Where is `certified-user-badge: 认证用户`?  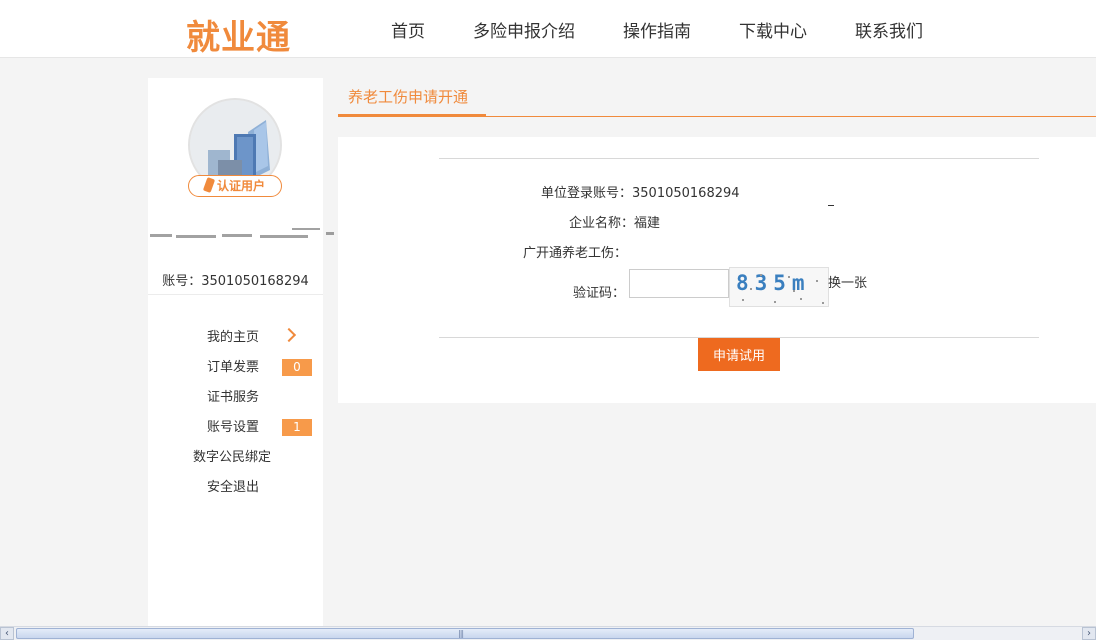 certified-user-badge: 认证用户 is located at coordinates (235, 186).